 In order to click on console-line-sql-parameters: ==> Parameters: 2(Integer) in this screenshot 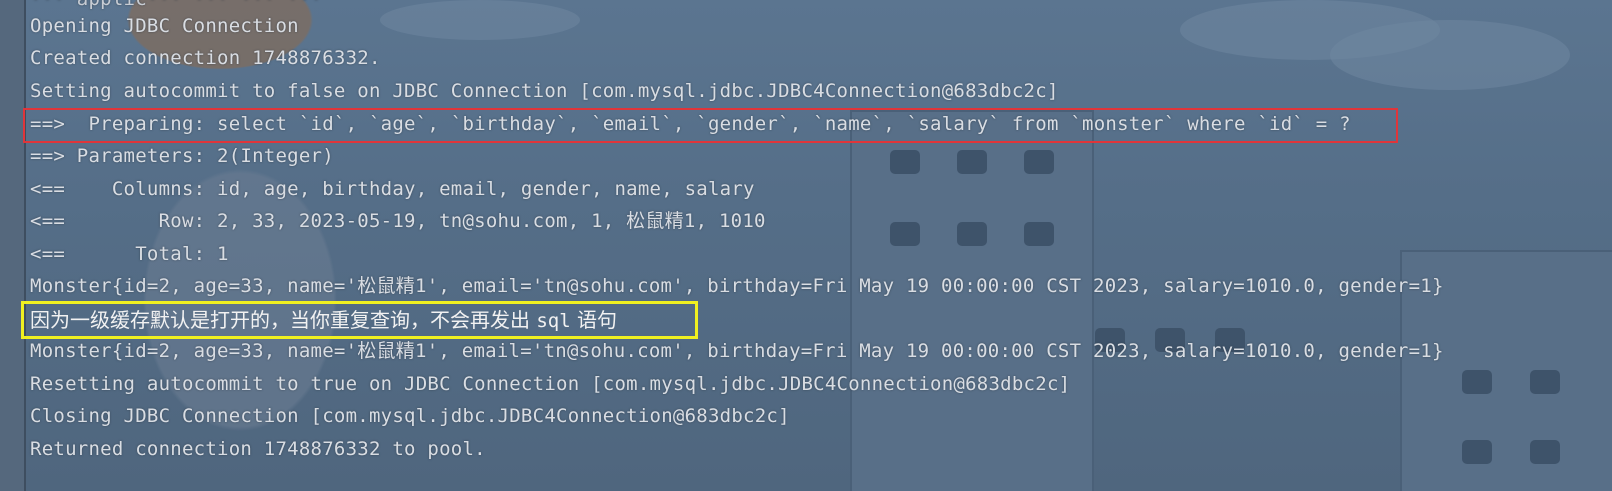, I will do `click(182, 156)`.